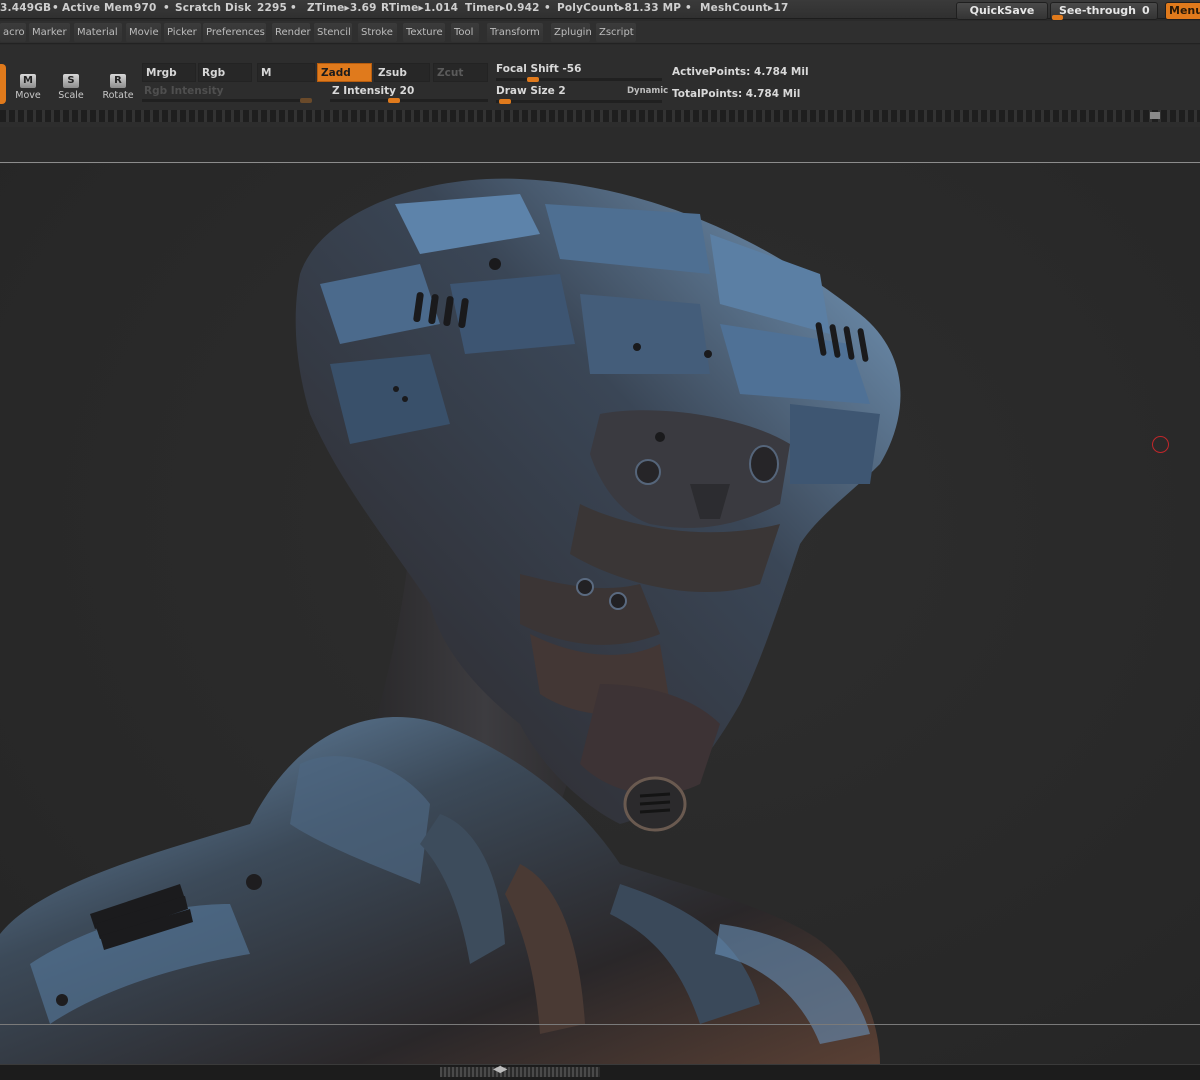  I want to click on z-intensity-track, so click(409, 100).